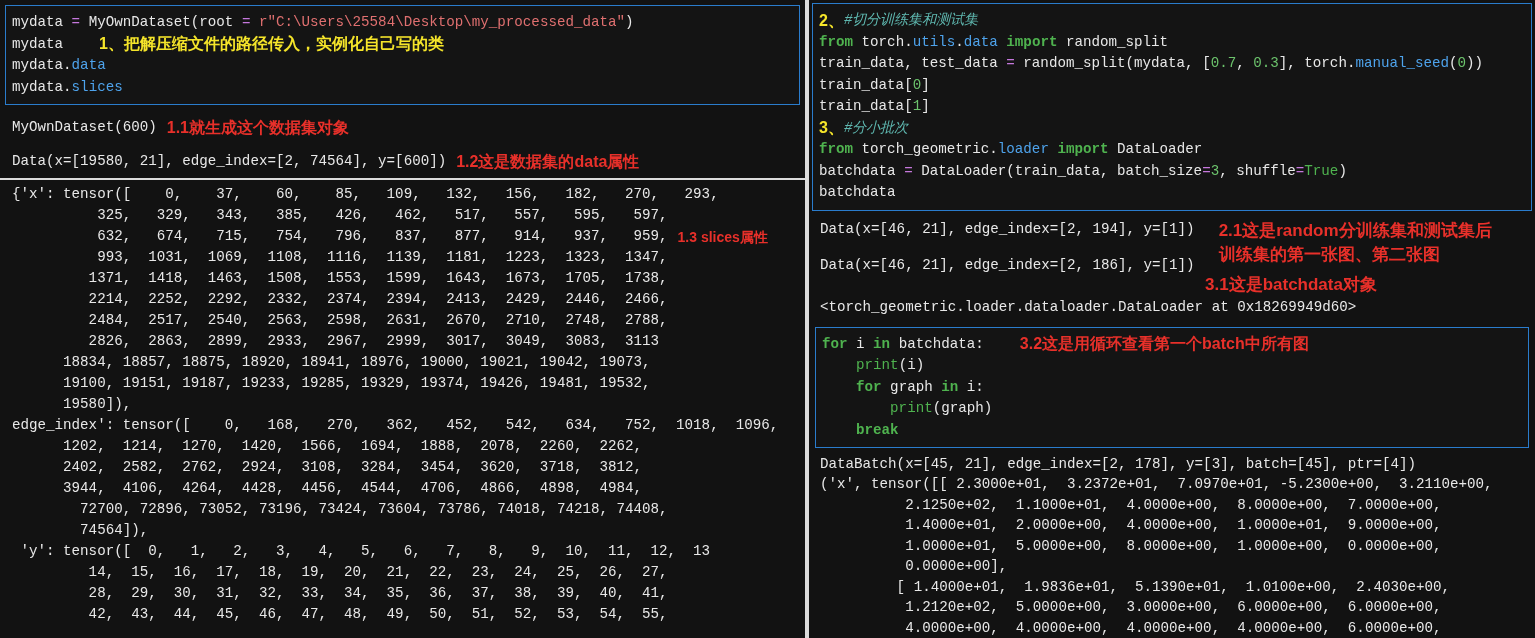 The height and width of the screenshot is (638, 1535). I want to click on annotation: 3.2这是用循环查看第一个batch中所有图, so click(1164, 344).